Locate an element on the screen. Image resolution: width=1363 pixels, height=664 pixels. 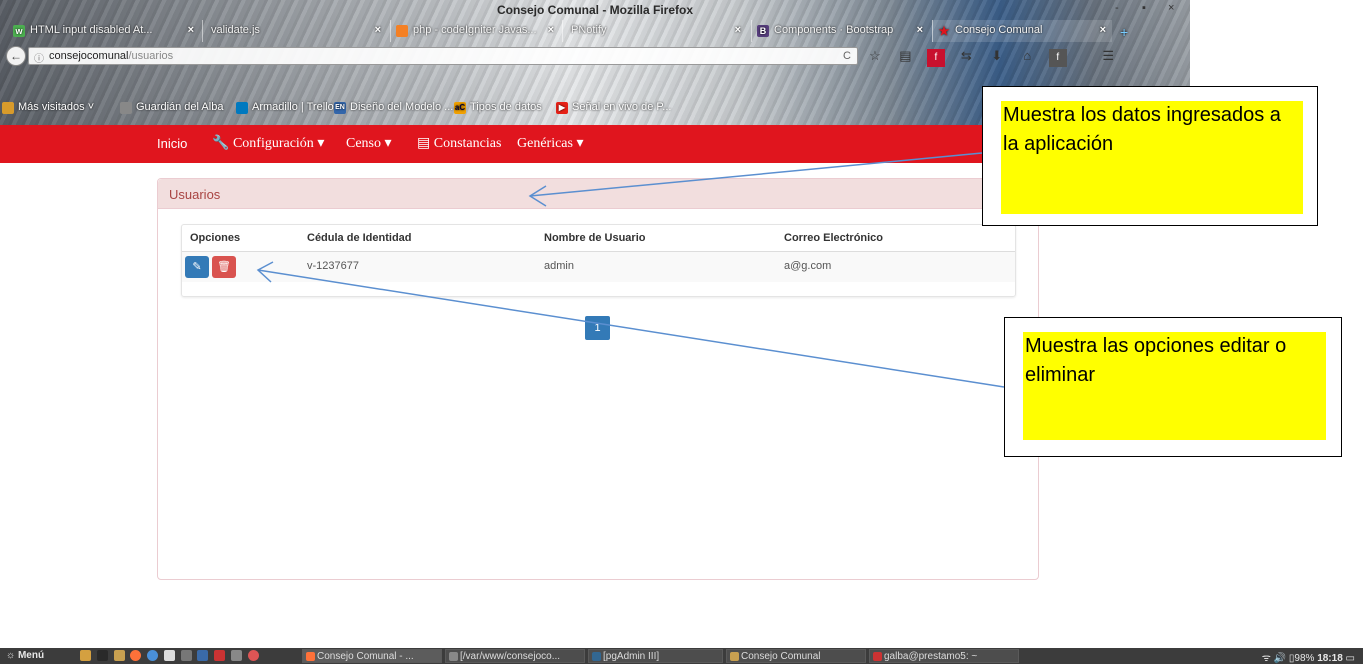
url-path: /usuarios is located at coordinates (151, 56).